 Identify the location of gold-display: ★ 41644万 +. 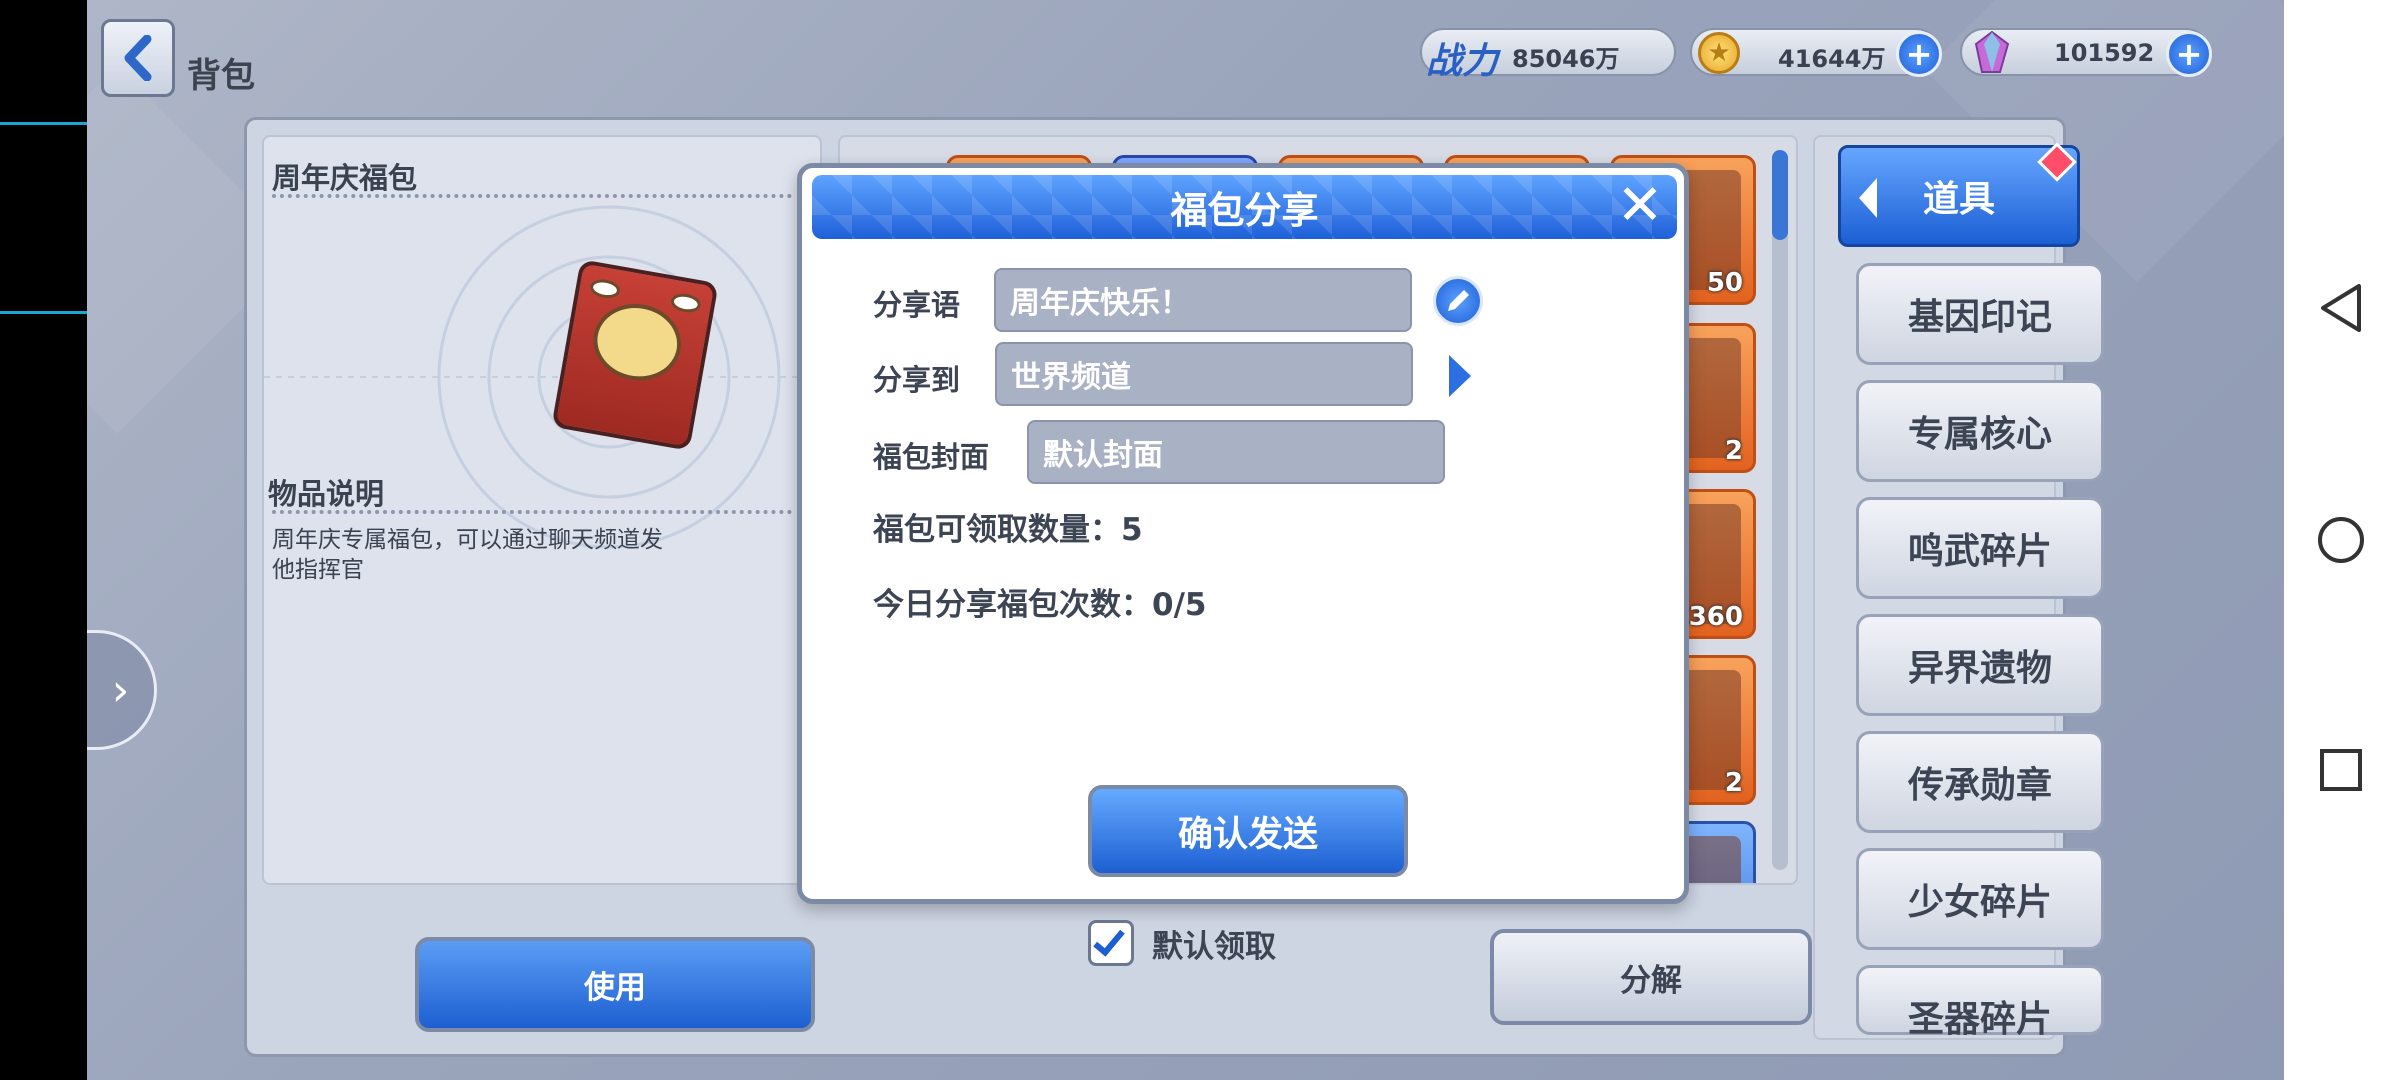
(1816, 52).